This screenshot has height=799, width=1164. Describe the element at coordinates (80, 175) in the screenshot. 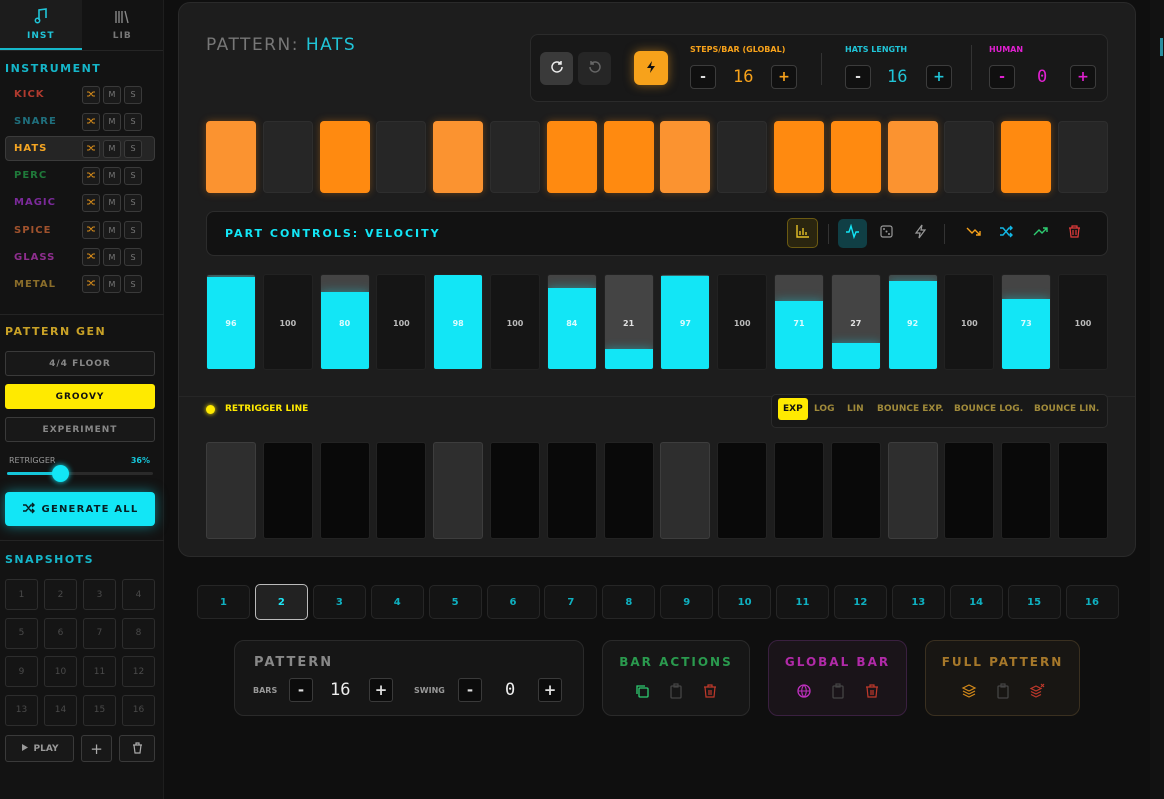

I see `instrument-row-perc: PERC M S` at that location.